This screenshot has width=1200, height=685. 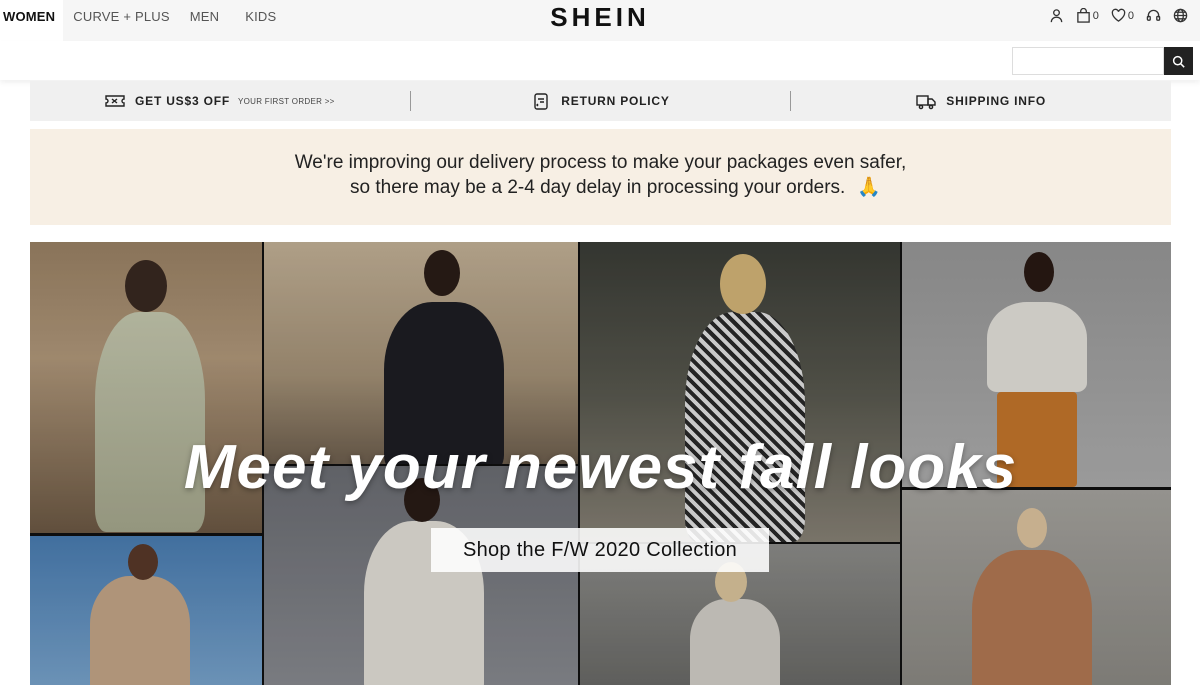 I want to click on top-header: WOMEN CURVE + PLUS MEN KIDS SHEIN 0 0, so click(x=600, y=20).